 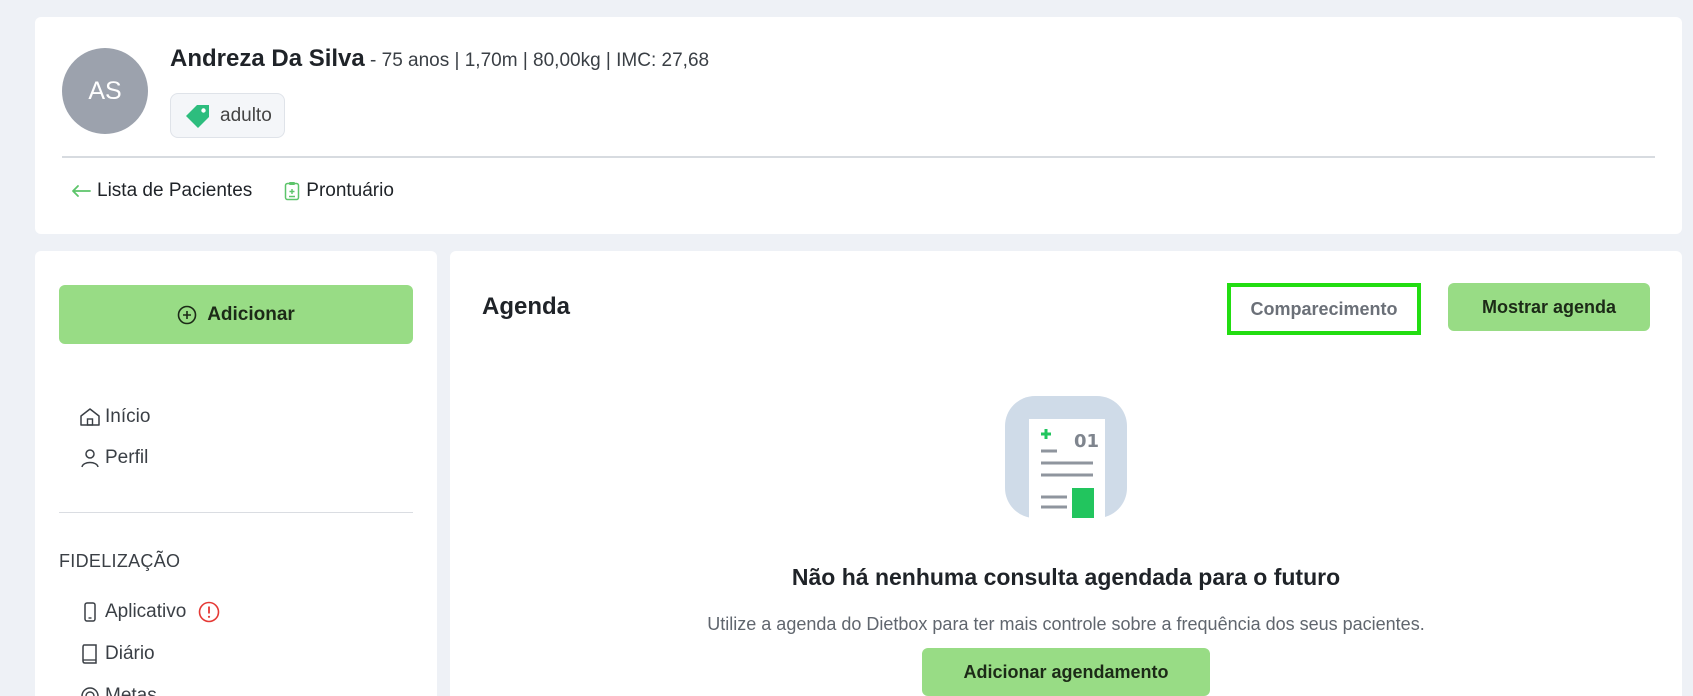 I want to click on attendance-button: Comparecimento, so click(x=1324, y=309).